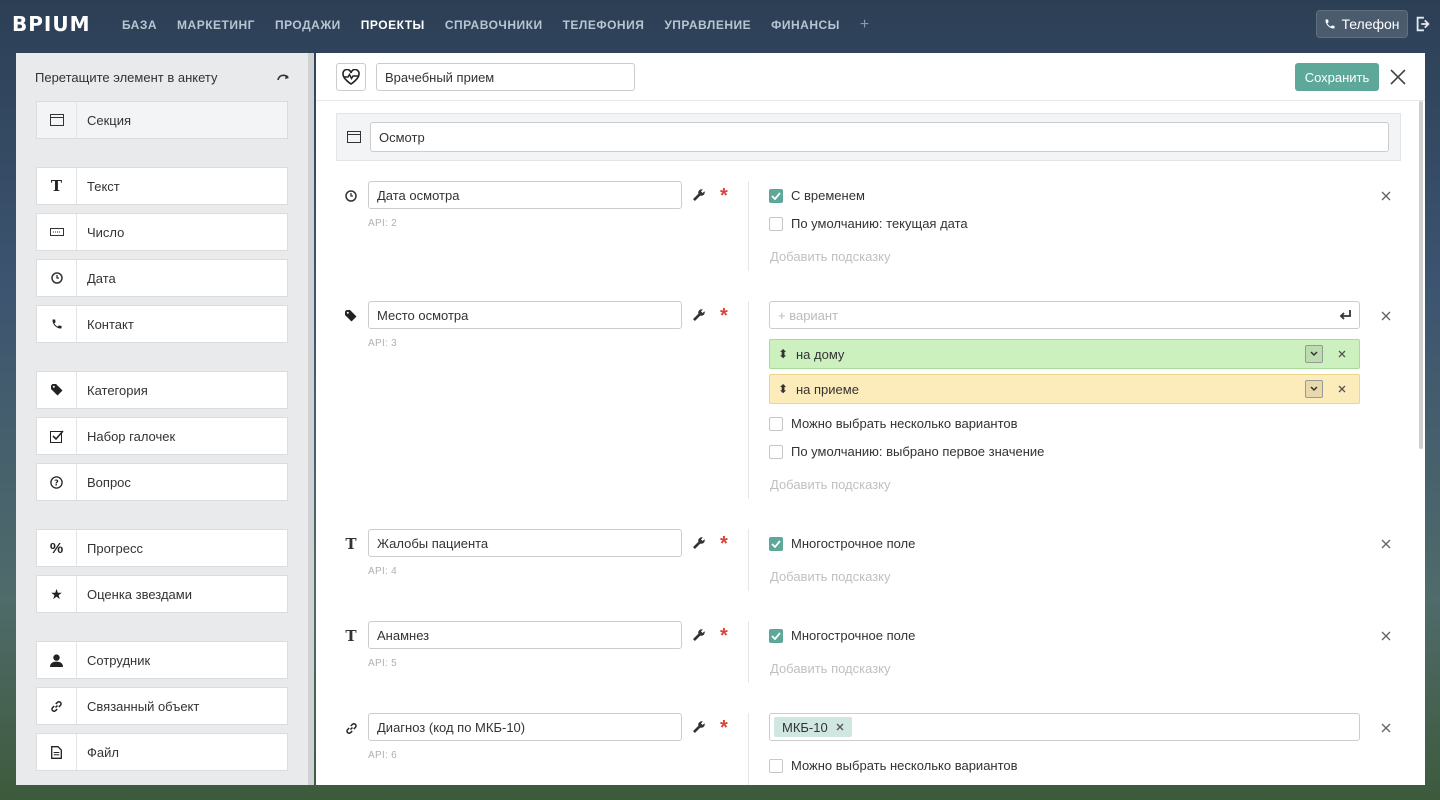 This screenshot has width=1440, height=800. What do you see at coordinates (870, 77) in the screenshot?
I see `editor-header: Врачебный прием Сохранить` at bounding box center [870, 77].